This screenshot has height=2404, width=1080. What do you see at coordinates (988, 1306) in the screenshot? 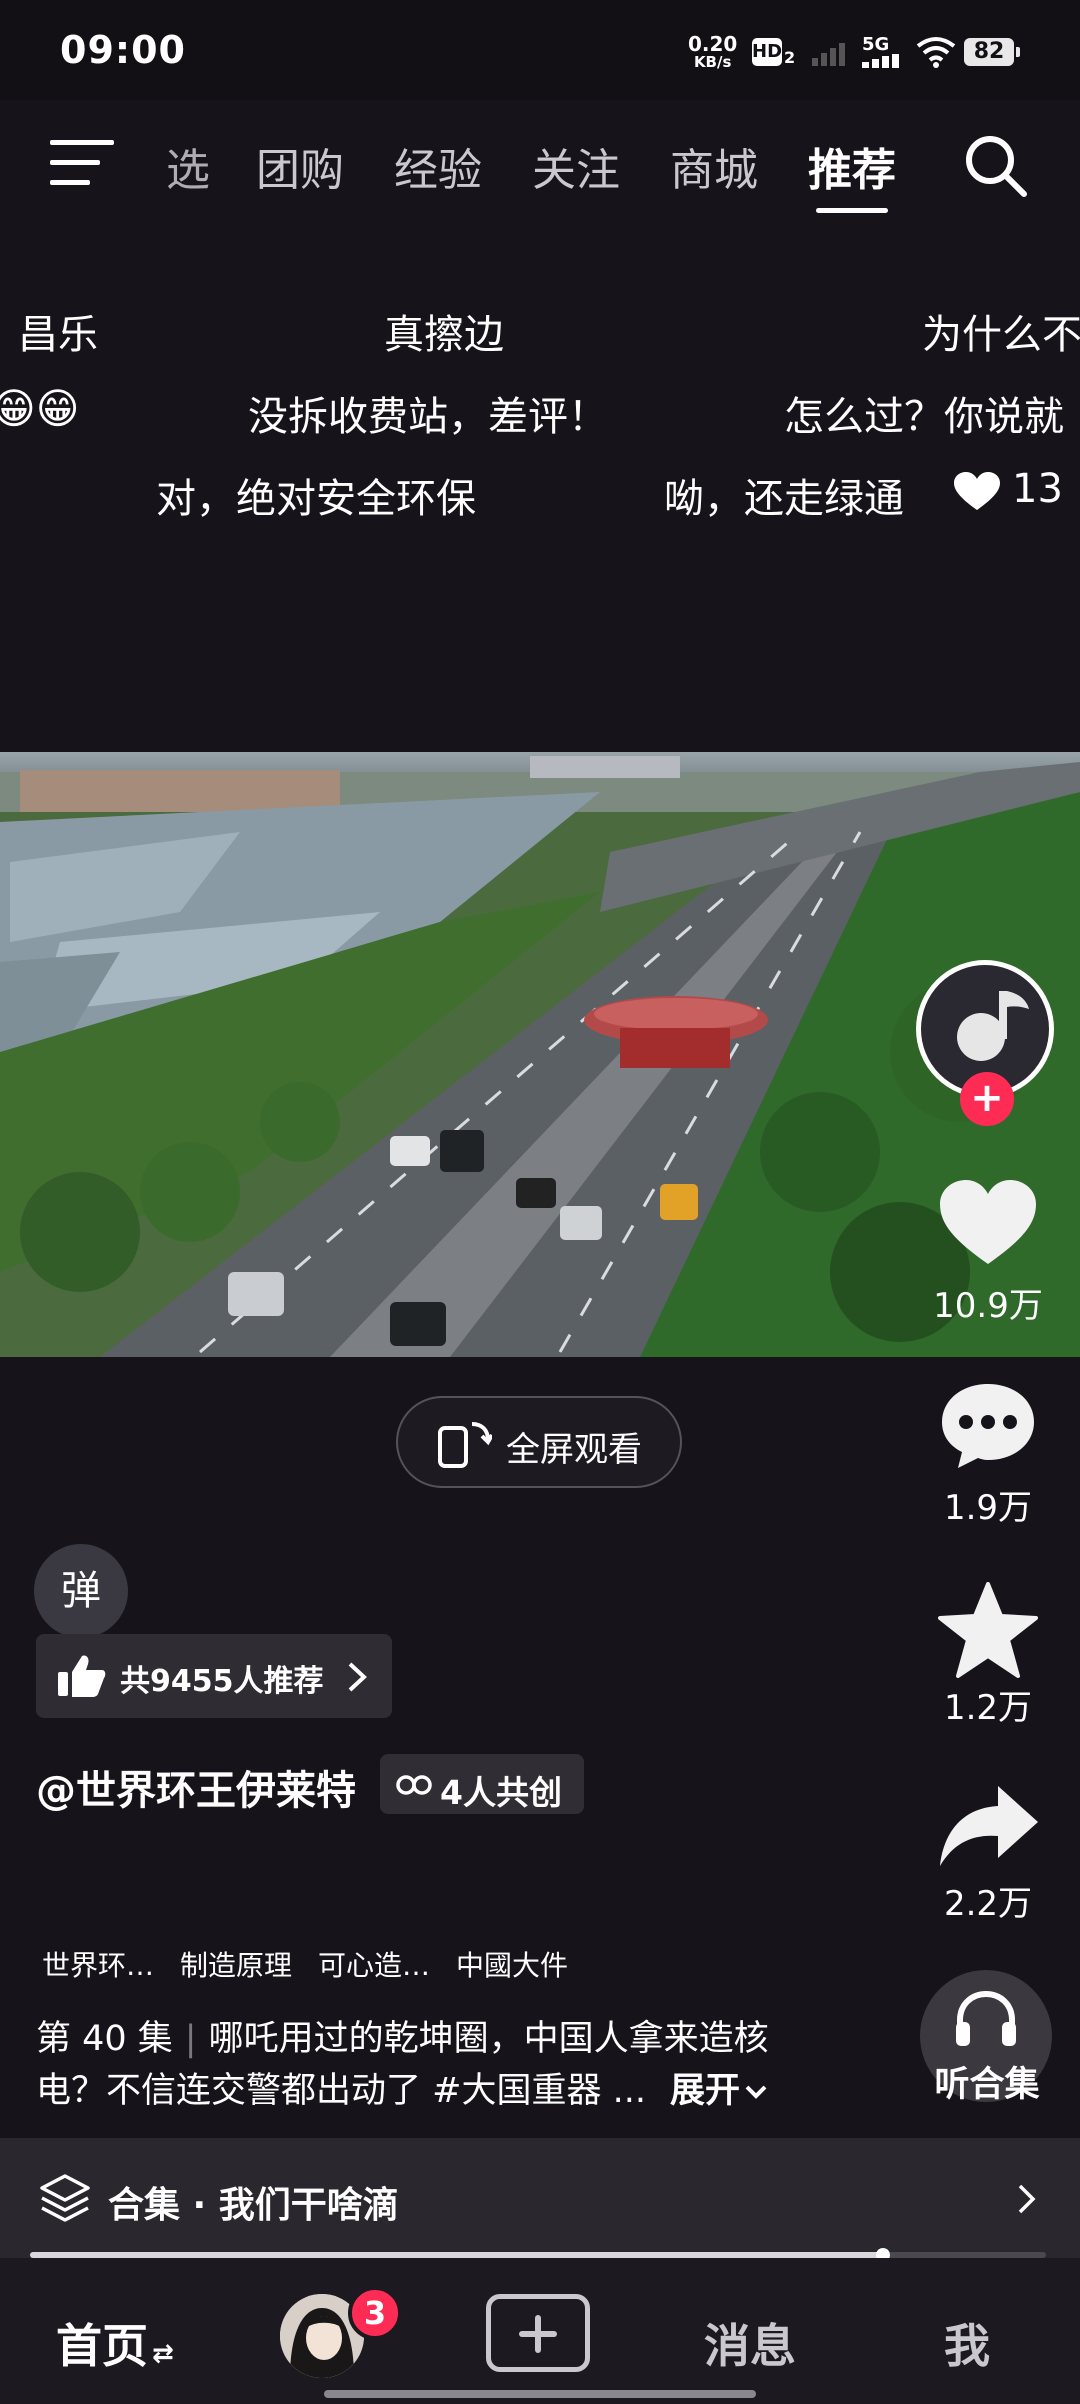
I see `like-count: 10.9万` at bounding box center [988, 1306].